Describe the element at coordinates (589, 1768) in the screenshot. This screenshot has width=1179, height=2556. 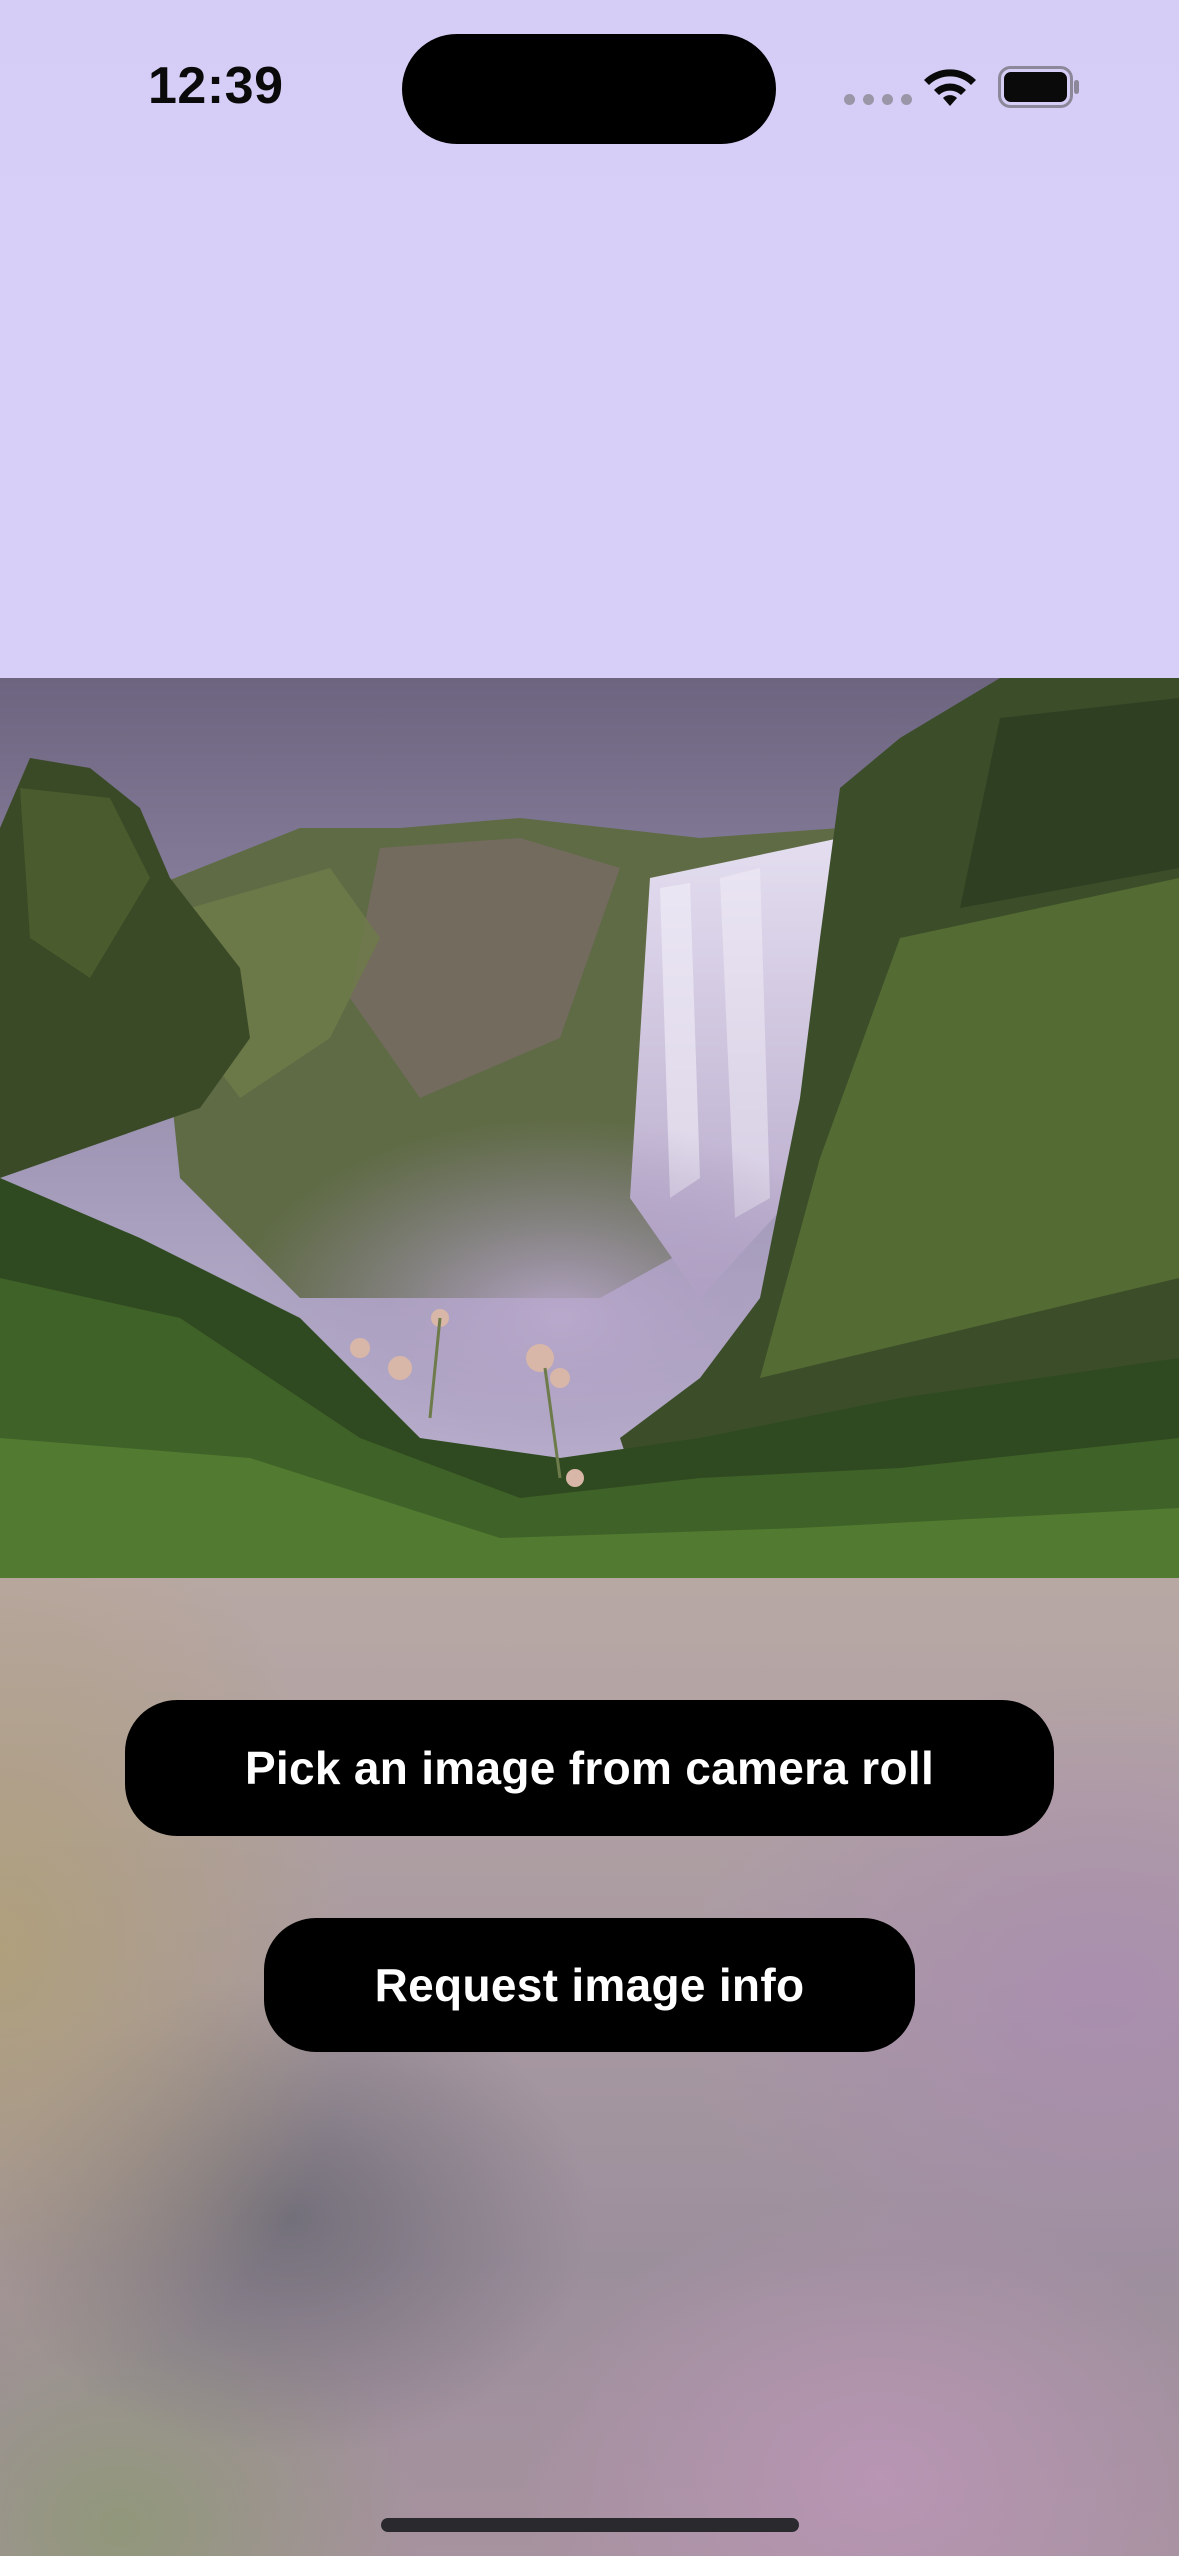
I see `pick-image-button: Pick an image from camera roll` at that location.